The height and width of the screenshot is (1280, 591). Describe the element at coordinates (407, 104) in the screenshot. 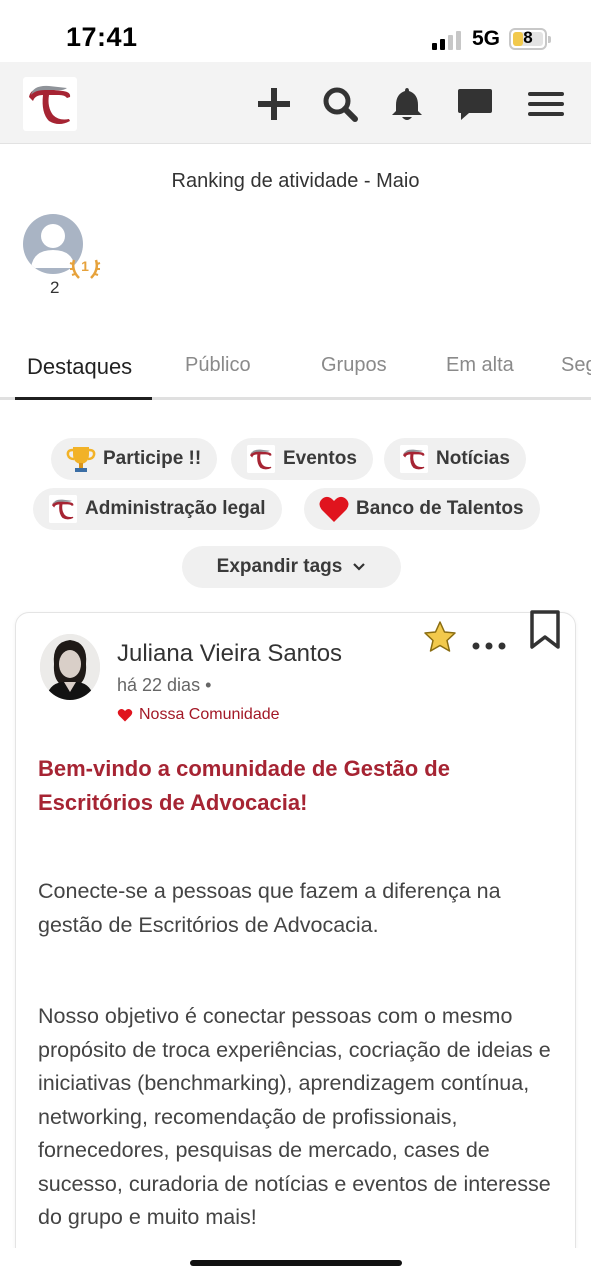

I see `bell-icon` at that location.